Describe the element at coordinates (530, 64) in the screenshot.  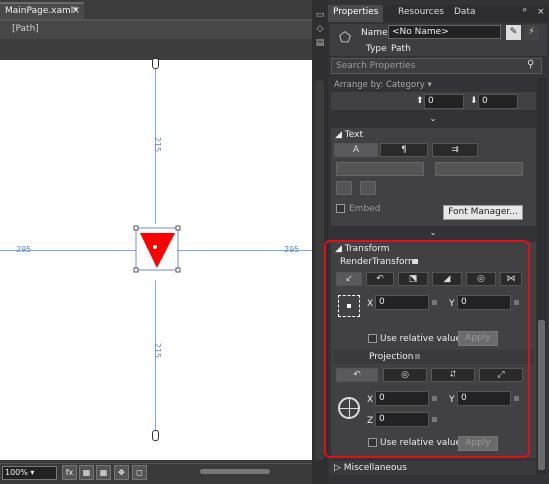
I see `search-icon: ⚲` at that location.